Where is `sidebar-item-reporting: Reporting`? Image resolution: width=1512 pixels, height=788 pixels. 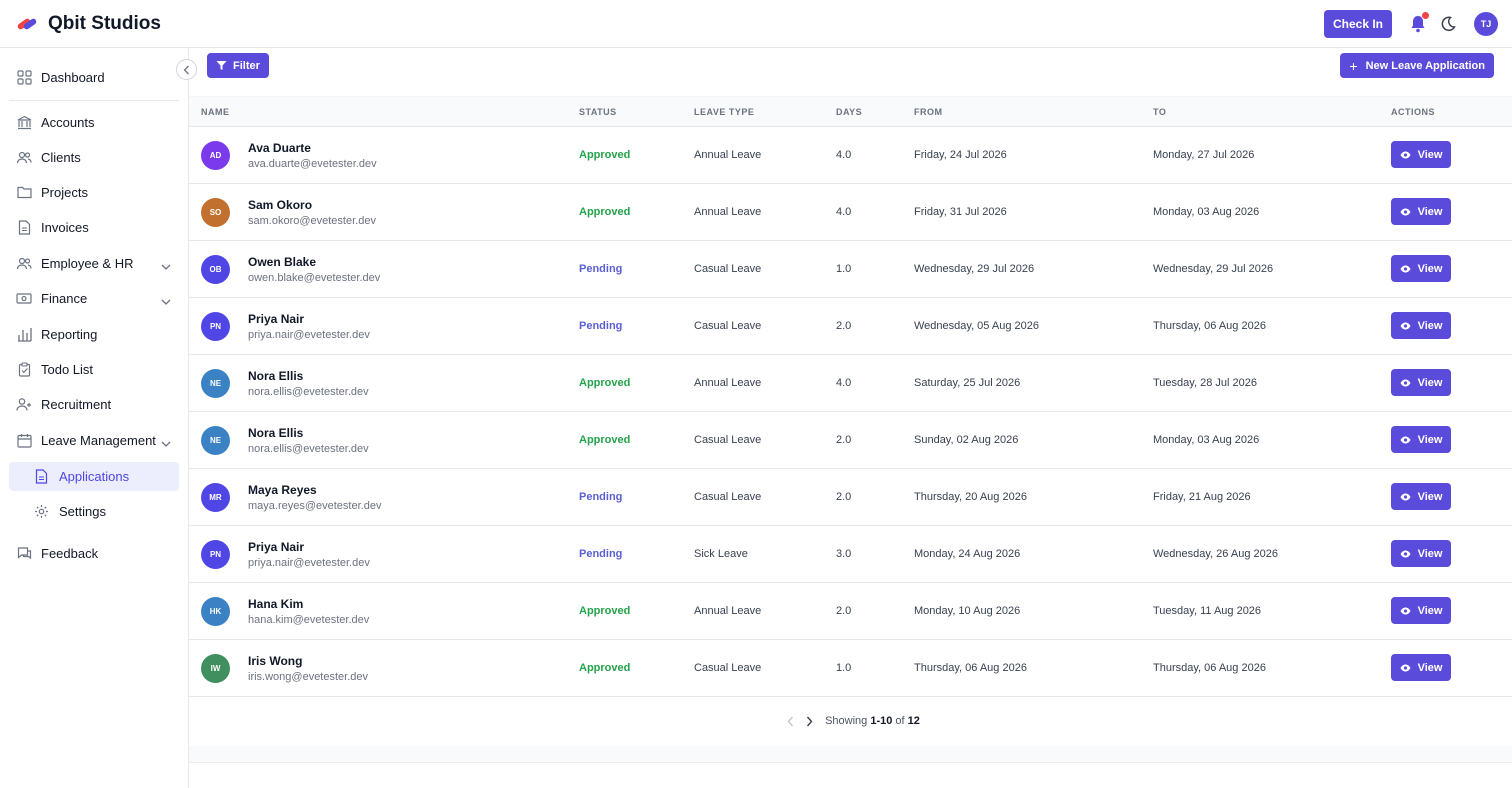 sidebar-item-reporting: Reporting is located at coordinates (94, 334).